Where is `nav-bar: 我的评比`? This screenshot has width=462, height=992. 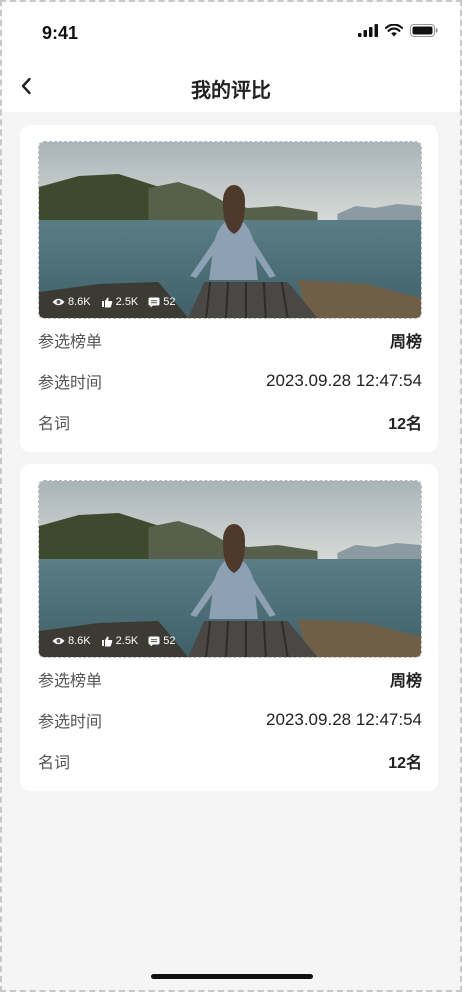 nav-bar: 我的评比 is located at coordinates (231, 88).